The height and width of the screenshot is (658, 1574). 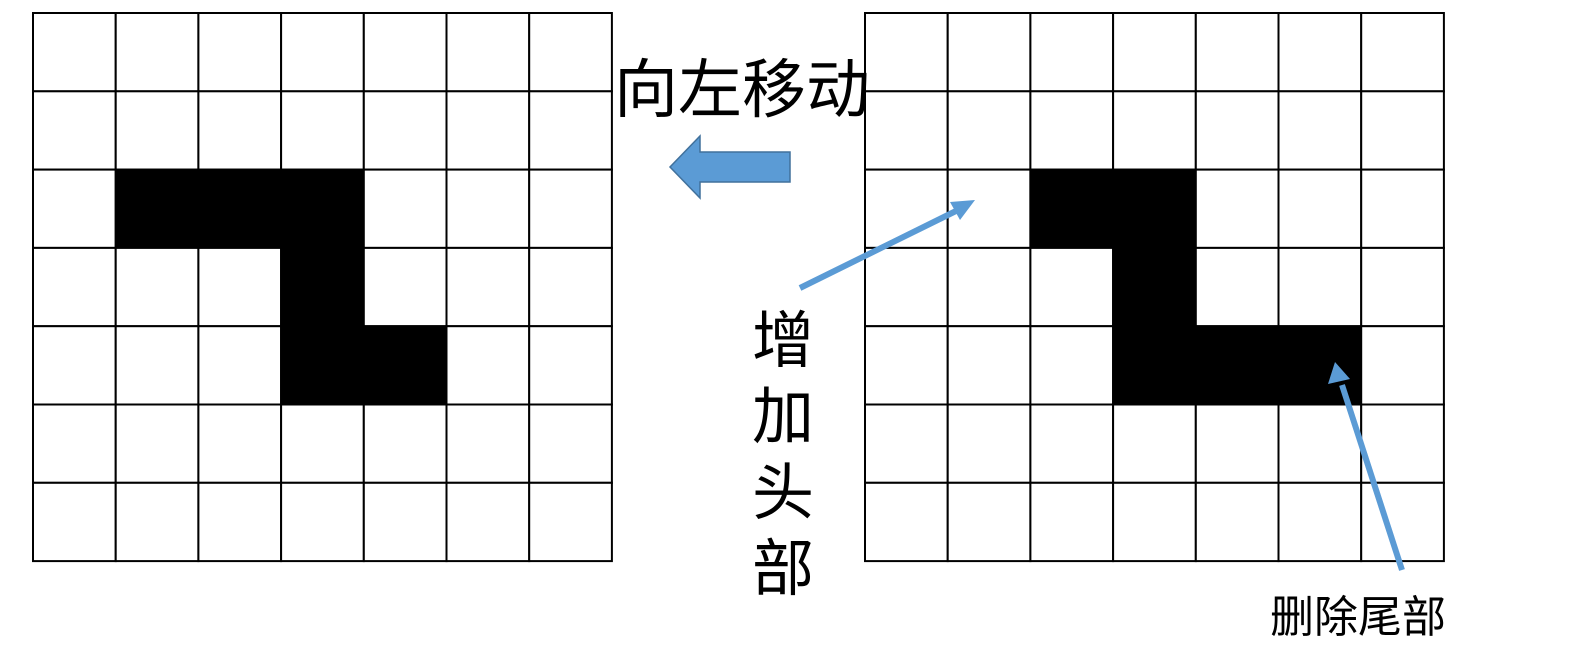 What do you see at coordinates (742, 91) in the screenshot?
I see `move-left-label: 向左移动` at bounding box center [742, 91].